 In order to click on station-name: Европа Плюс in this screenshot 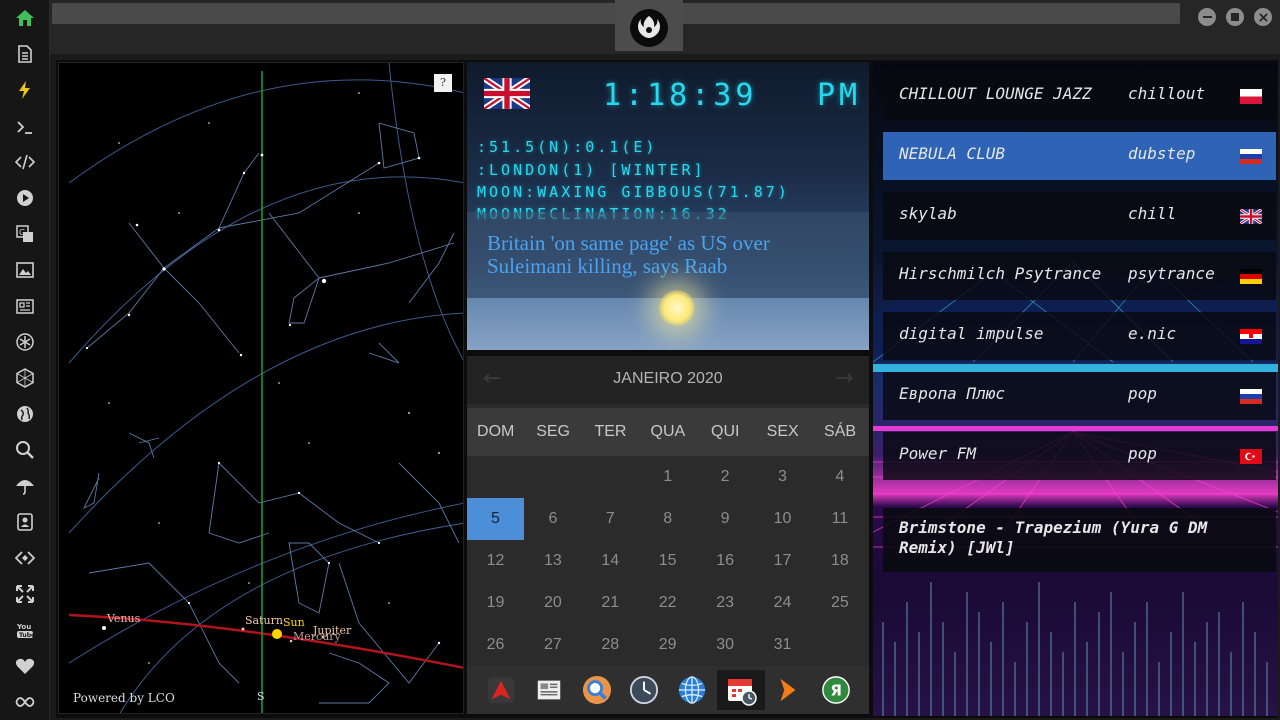, I will do `click(952, 393)`.